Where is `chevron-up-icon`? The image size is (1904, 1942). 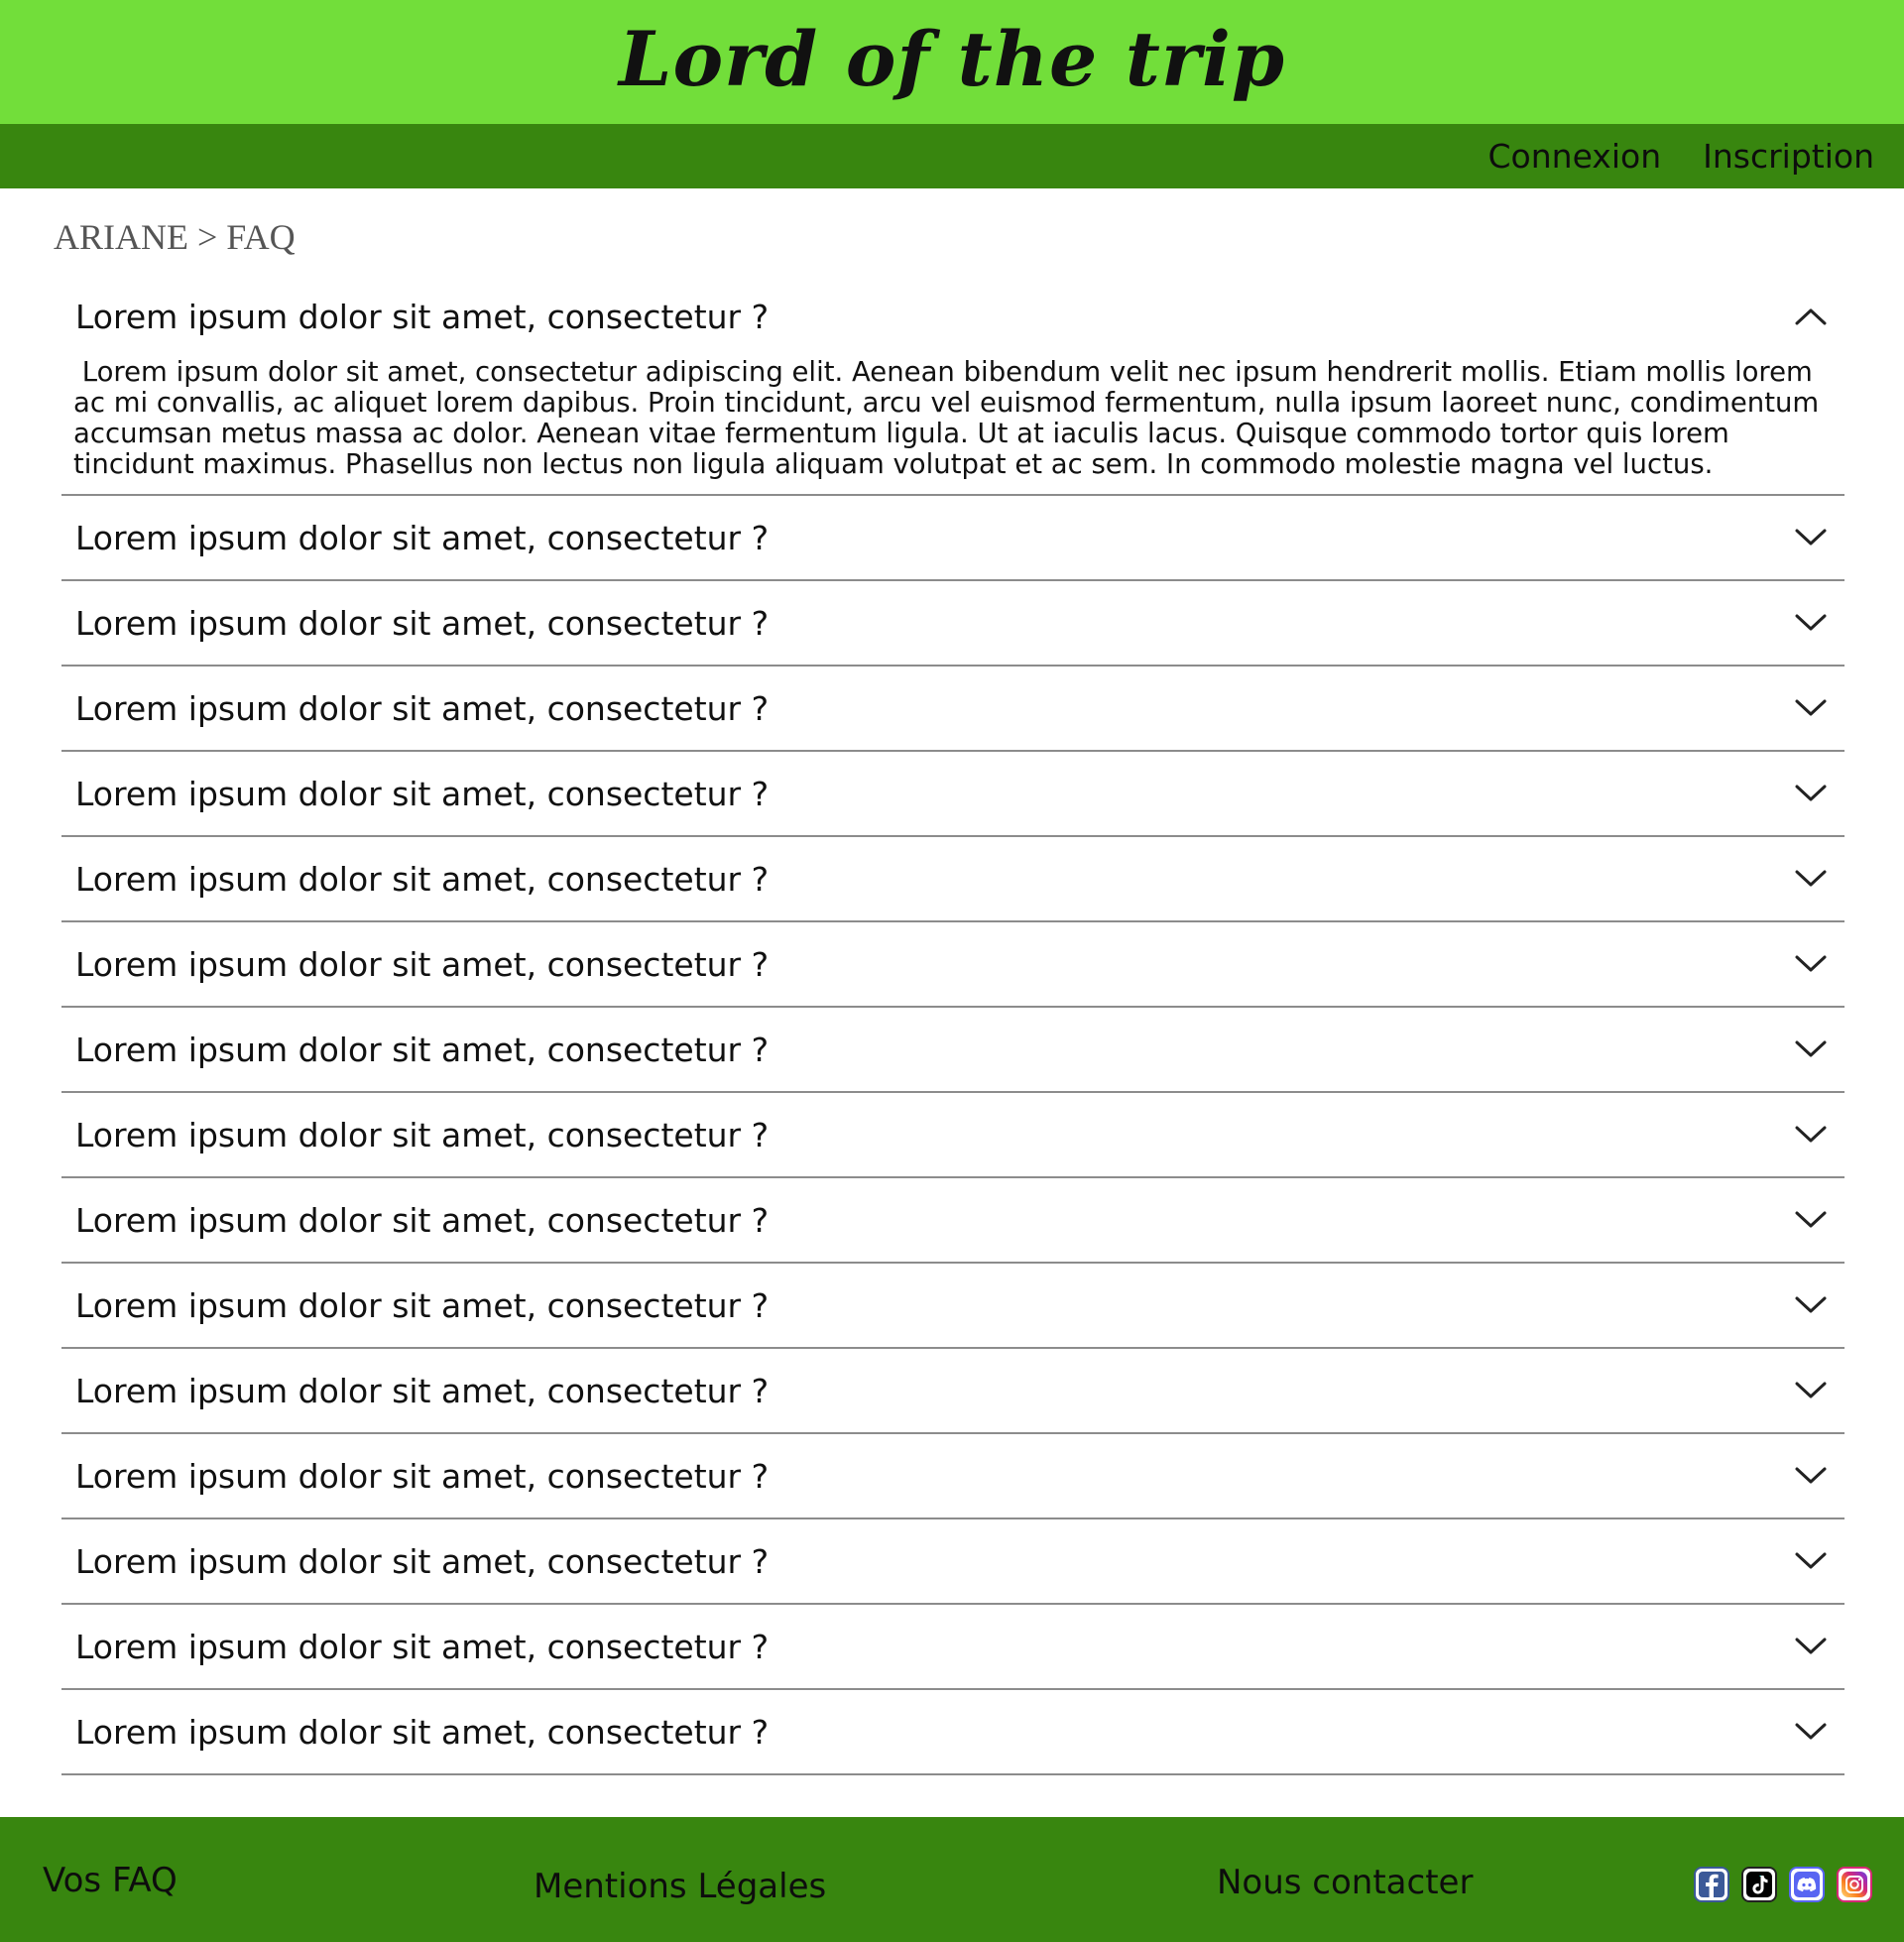 chevron-up-icon is located at coordinates (1811, 316).